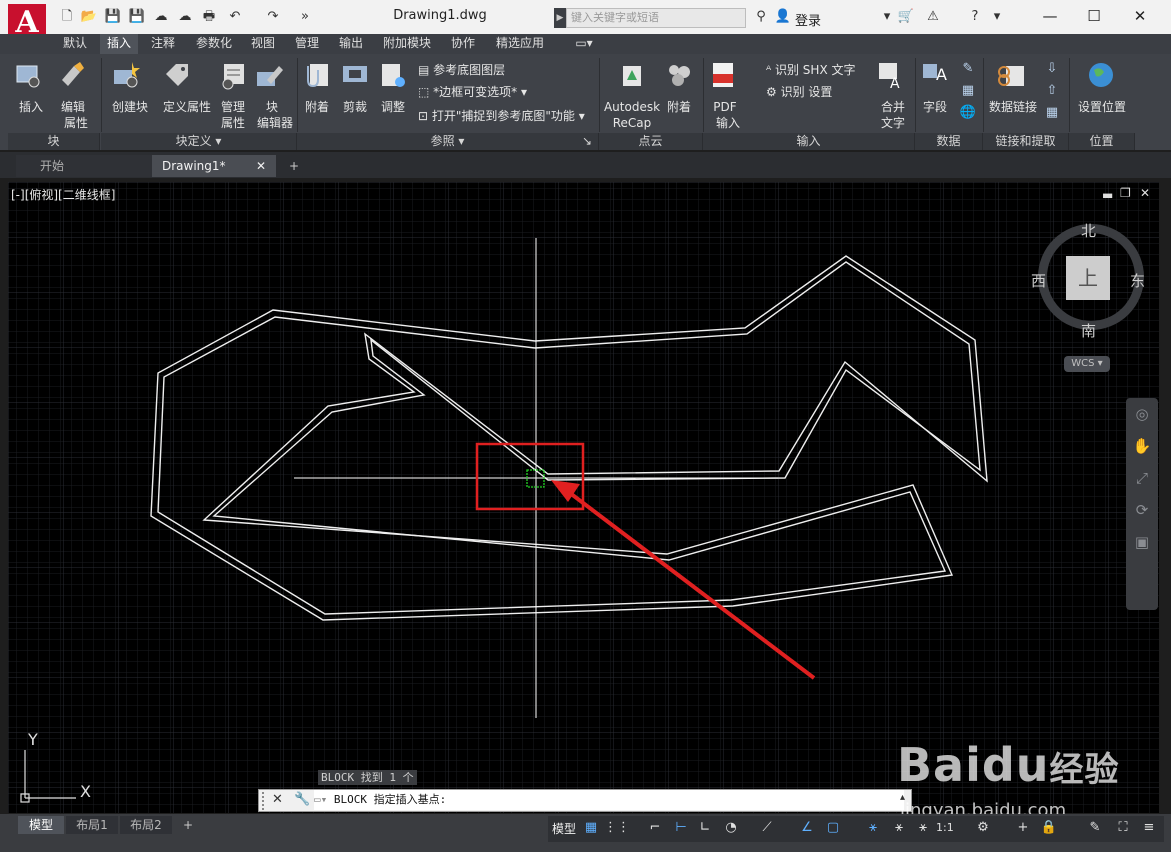 Image resolution: width=1171 pixels, height=852 pixels. What do you see at coordinates (1145, 193) in the screenshot?
I see `viewport-close-icon: ✕` at bounding box center [1145, 193].